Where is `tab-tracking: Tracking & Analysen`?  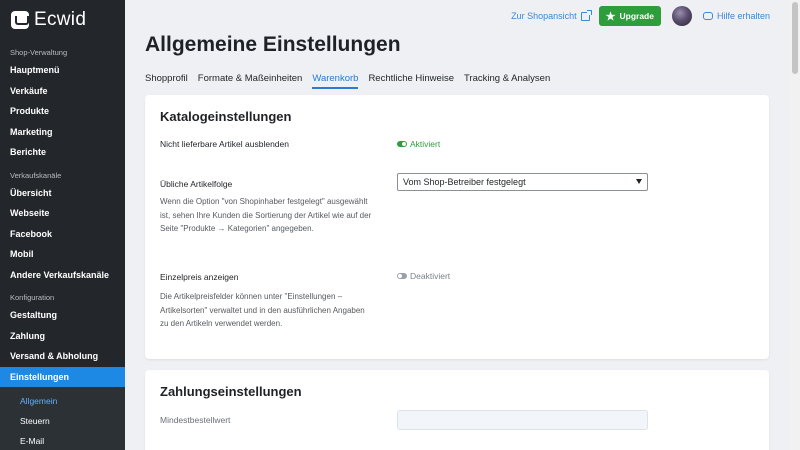
tab-tracking: Tracking & Analysen is located at coordinates (507, 81).